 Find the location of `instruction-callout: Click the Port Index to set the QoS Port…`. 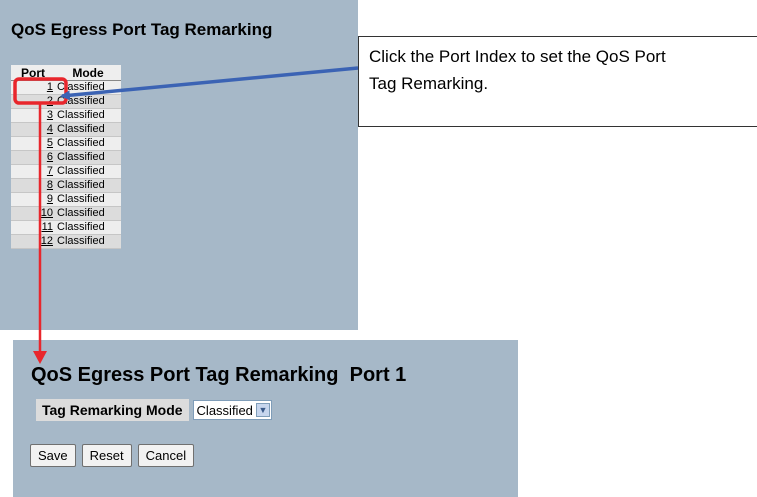

instruction-callout: Click the Port Index to set the QoS Port… is located at coordinates (557, 81).